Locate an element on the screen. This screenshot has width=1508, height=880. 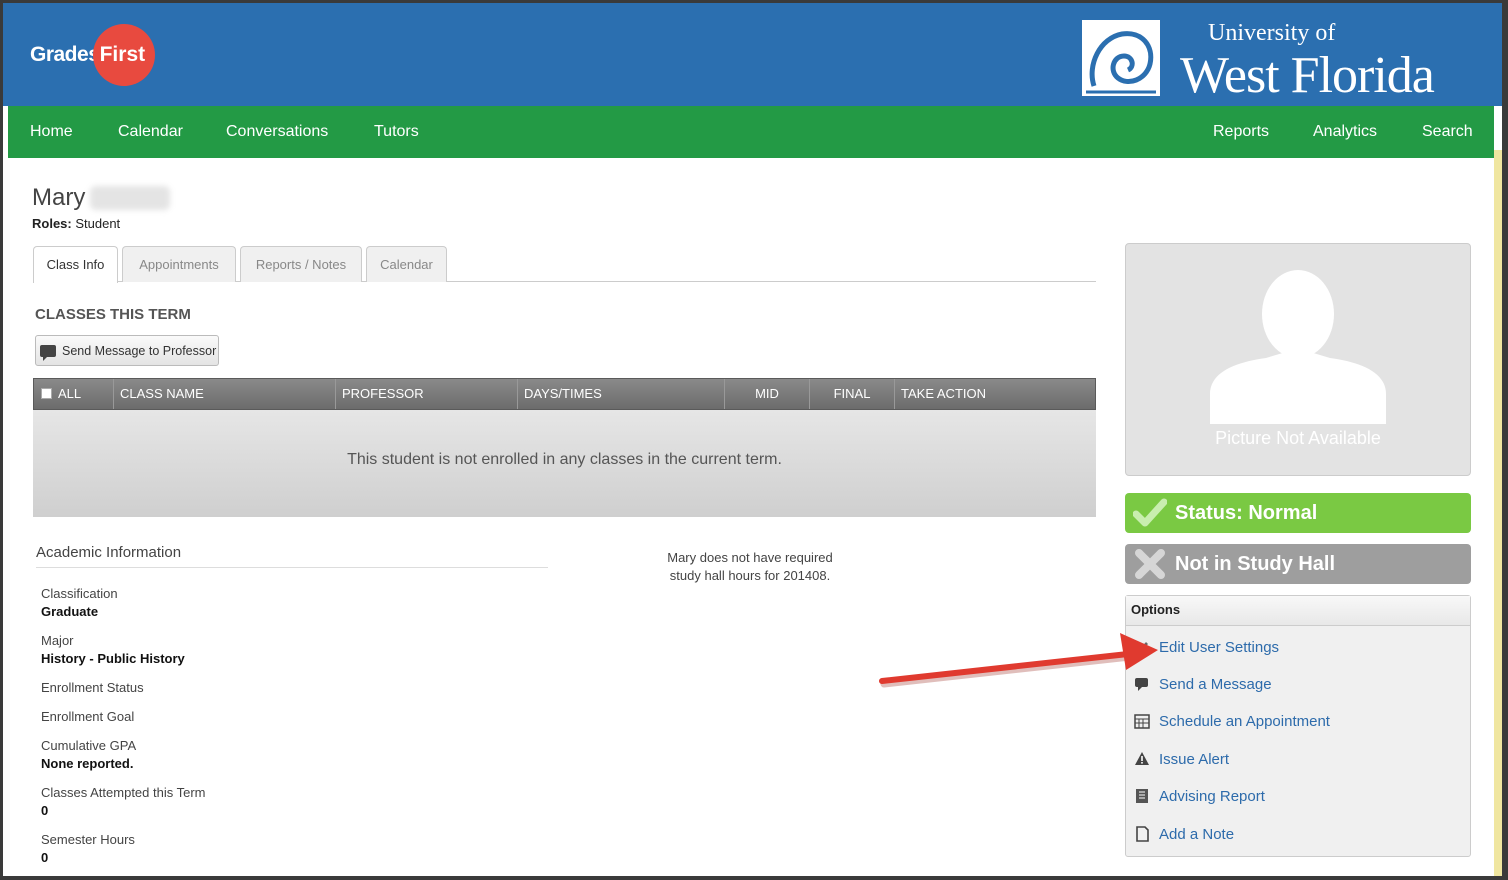
column-final: FINAL is located at coordinates (852, 394).